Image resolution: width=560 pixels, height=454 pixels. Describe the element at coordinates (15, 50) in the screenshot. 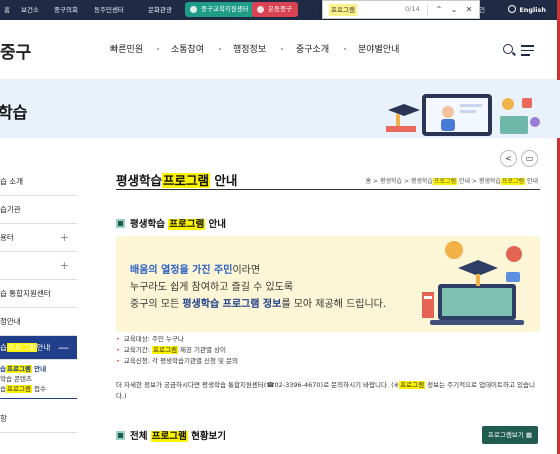

I see `site-logo: 중구` at that location.